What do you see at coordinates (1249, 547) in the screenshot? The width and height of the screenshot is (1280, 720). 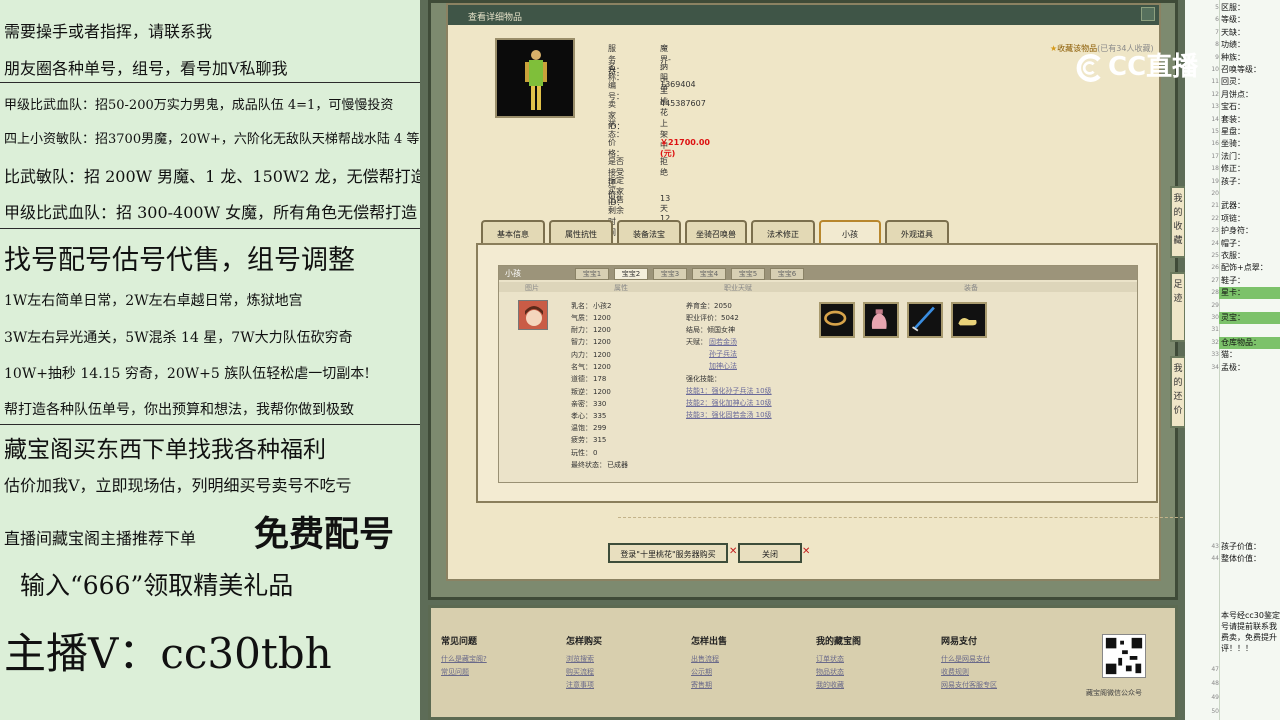 I see `sheet-cell: 孩子价值：` at bounding box center [1249, 547].